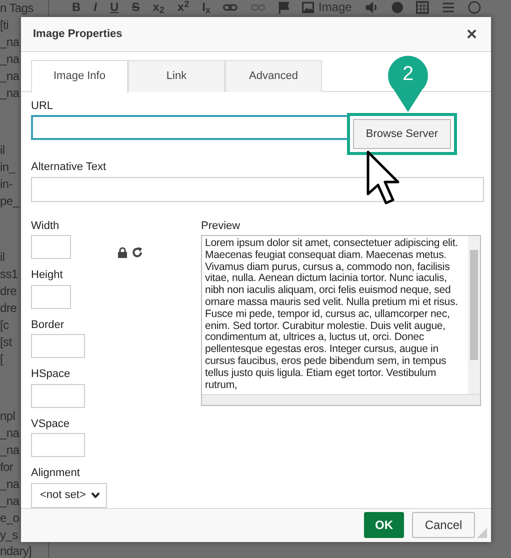 Image resolution: width=511 pixels, height=558 pixels. Describe the element at coordinates (443, 525) in the screenshot. I see `cancel-button: Cancel` at that location.